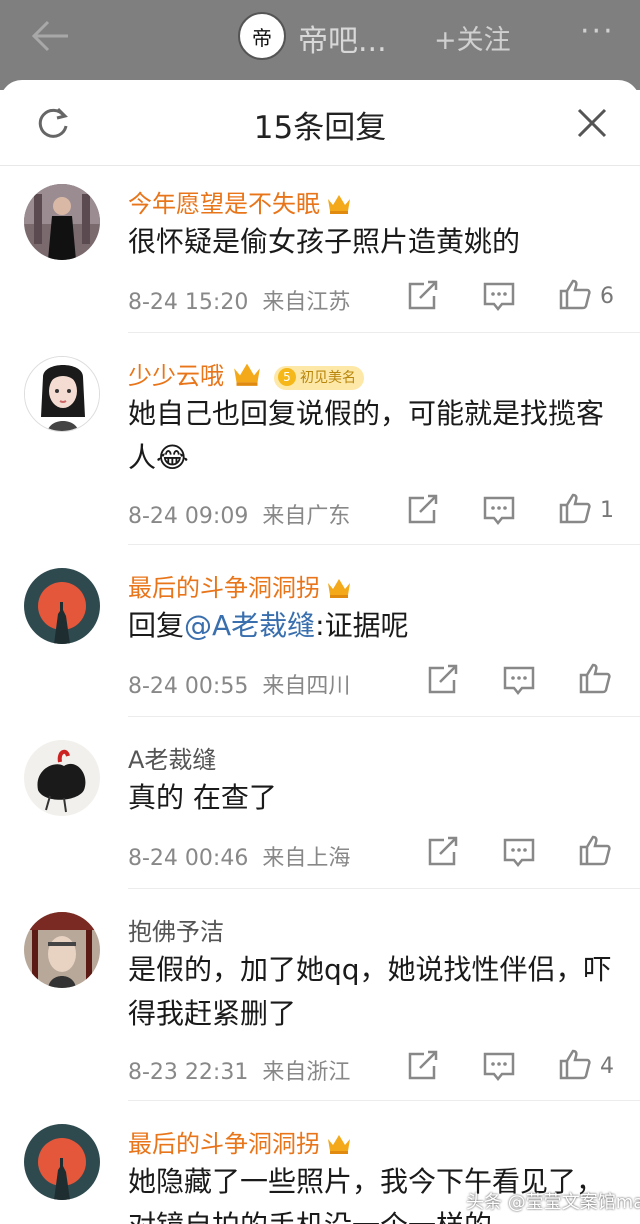 This screenshot has height=1224, width=640. What do you see at coordinates (370, 991) in the screenshot?
I see `comment-text: 是假的，加了她qq，她说找性伴侣，吓得我赶紧删了` at bounding box center [370, 991].